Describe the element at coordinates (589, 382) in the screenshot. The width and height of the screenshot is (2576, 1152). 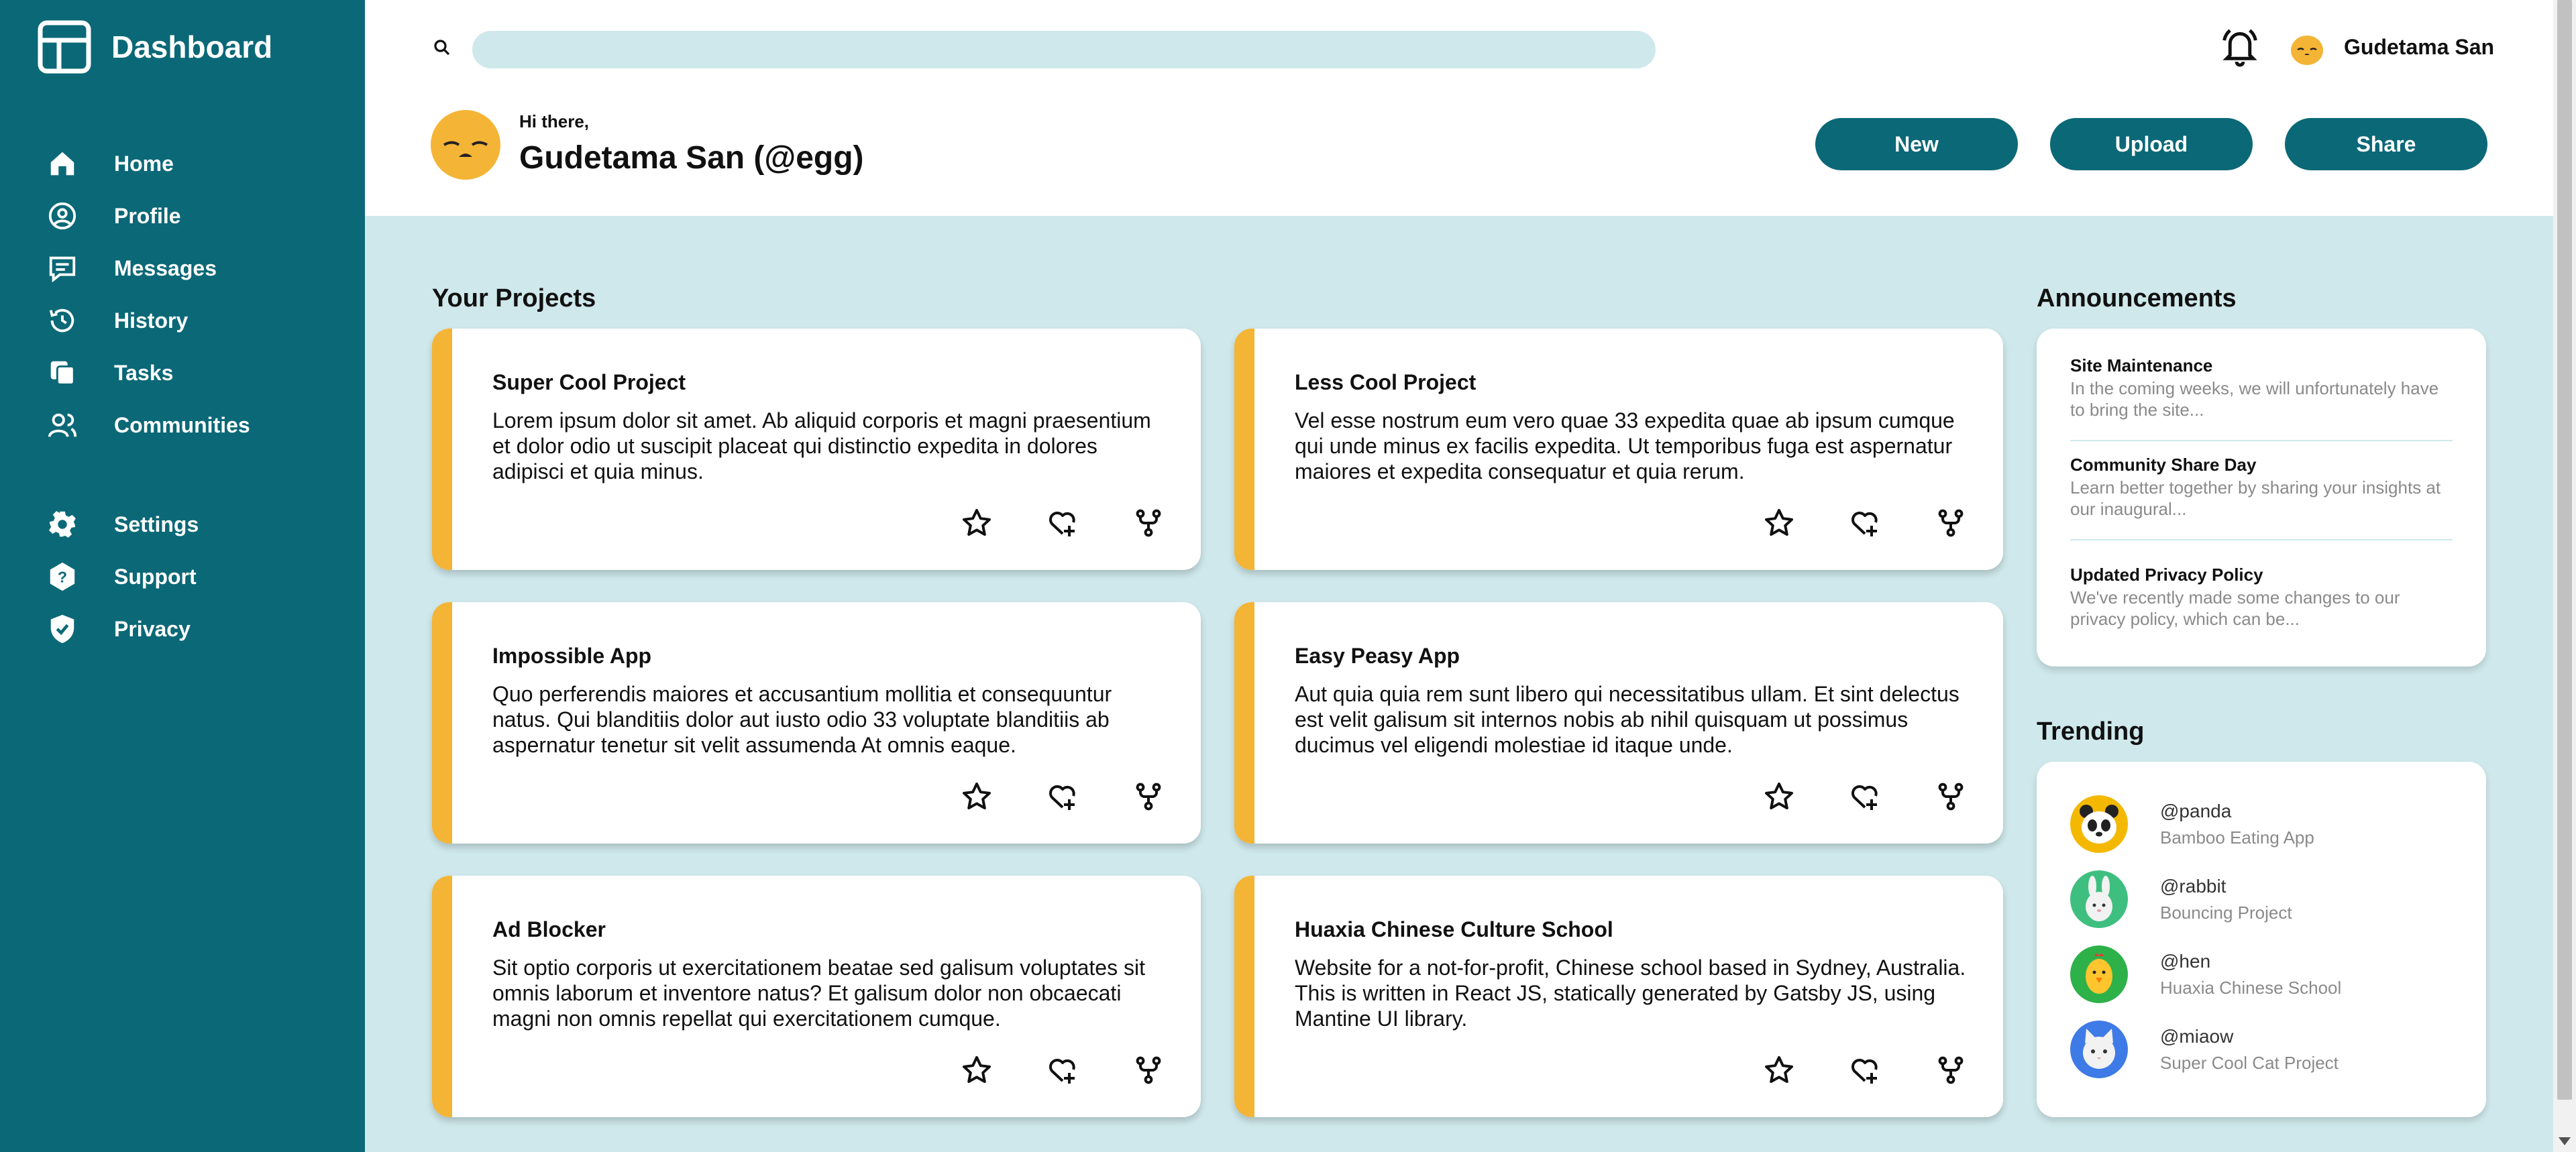
I see `project-title: Super Cool Project` at that location.